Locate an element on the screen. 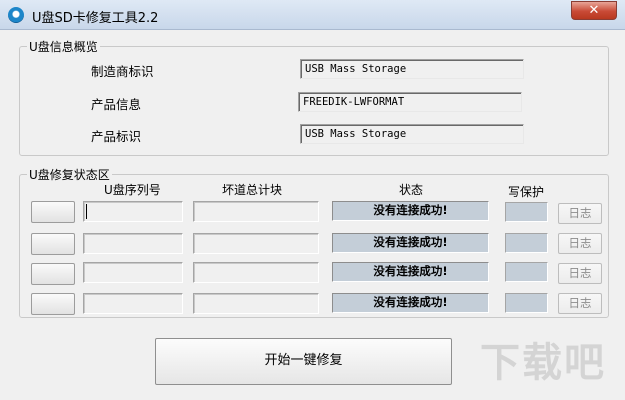  bad-blocks-header: 坏道总计块 is located at coordinates (252, 190).